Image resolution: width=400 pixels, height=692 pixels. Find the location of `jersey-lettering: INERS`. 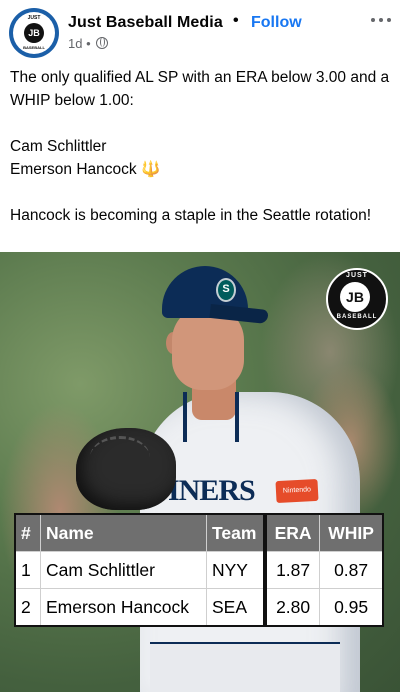

jersey-lettering: INERS is located at coordinates (212, 490).